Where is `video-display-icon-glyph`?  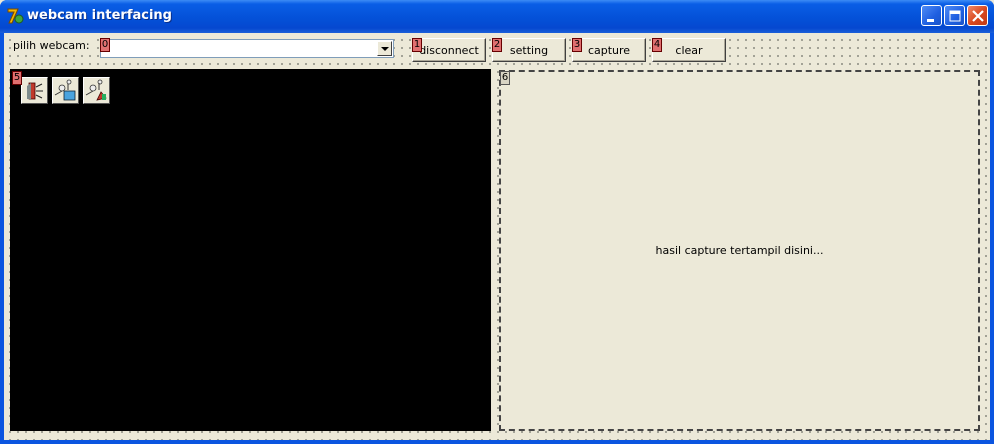
video-display-icon-glyph is located at coordinates (65, 90).